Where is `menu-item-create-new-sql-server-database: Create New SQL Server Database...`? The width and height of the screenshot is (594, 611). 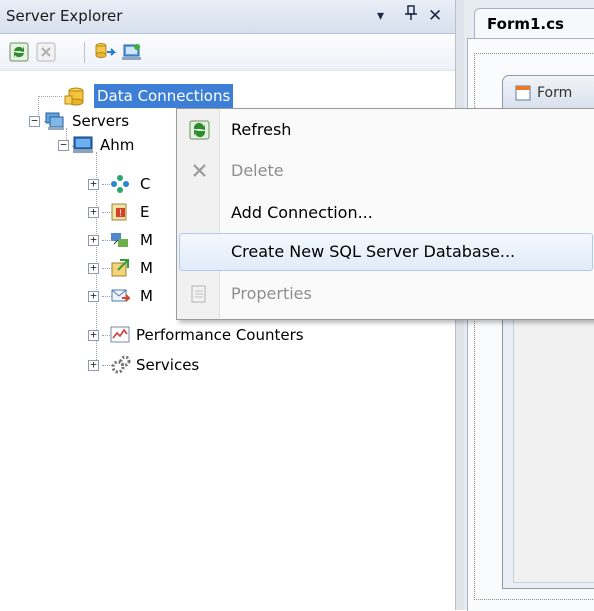 menu-item-create-new-sql-server-database: Create New SQL Server Database... is located at coordinates (386, 252).